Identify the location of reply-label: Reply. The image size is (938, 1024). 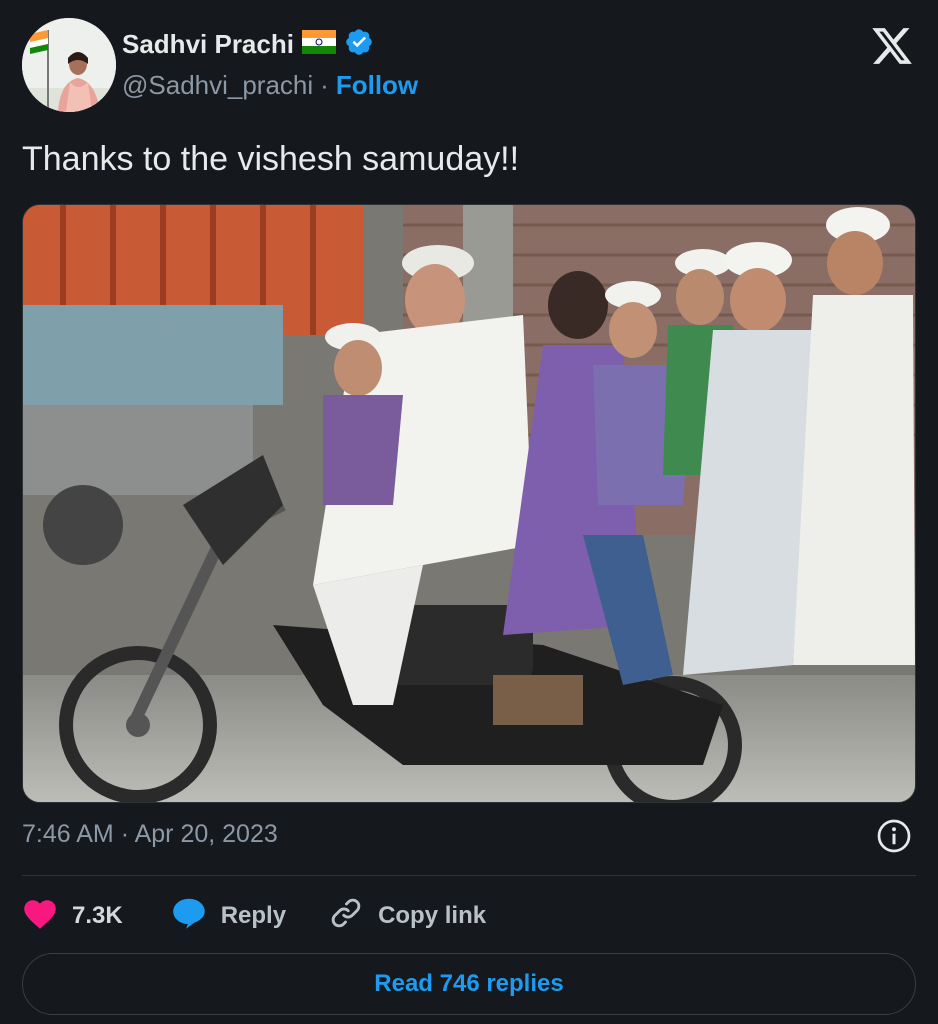
(253, 915).